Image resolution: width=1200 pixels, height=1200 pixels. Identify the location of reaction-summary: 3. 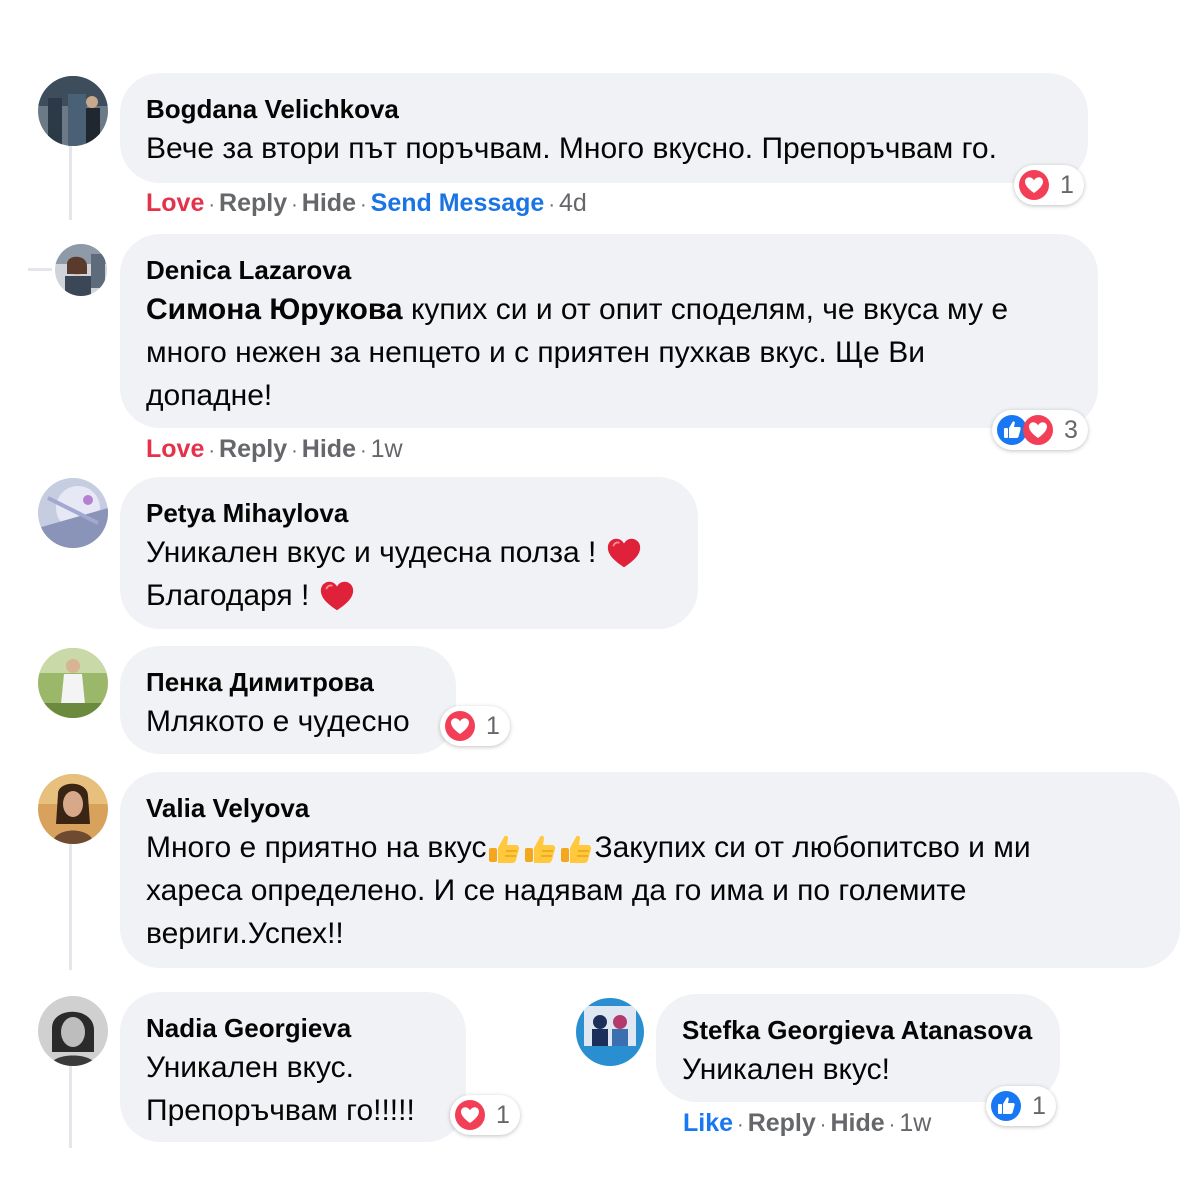
(1040, 430).